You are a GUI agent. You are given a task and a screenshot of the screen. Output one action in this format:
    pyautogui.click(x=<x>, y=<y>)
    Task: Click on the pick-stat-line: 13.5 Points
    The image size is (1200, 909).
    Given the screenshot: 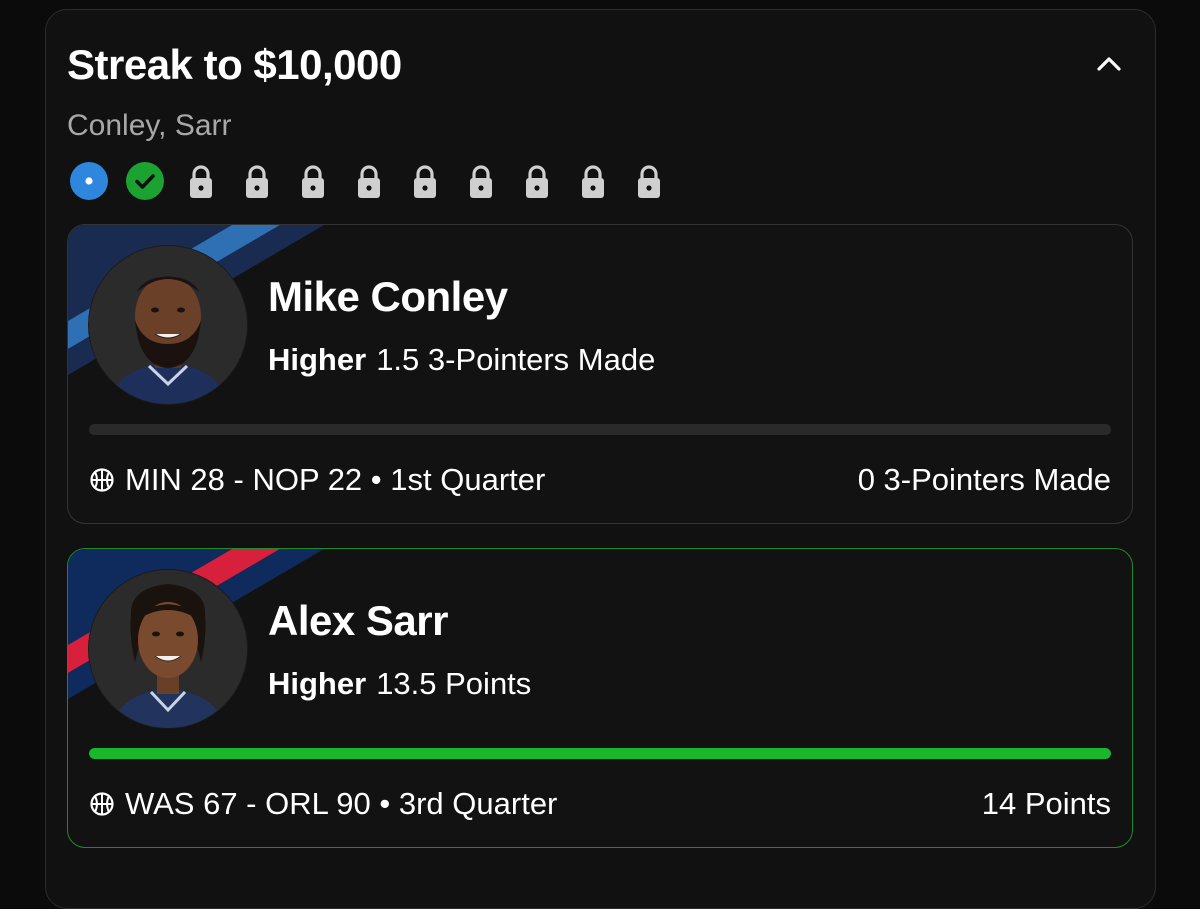 What is the action you would take?
    pyautogui.click(x=454, y=683)
    